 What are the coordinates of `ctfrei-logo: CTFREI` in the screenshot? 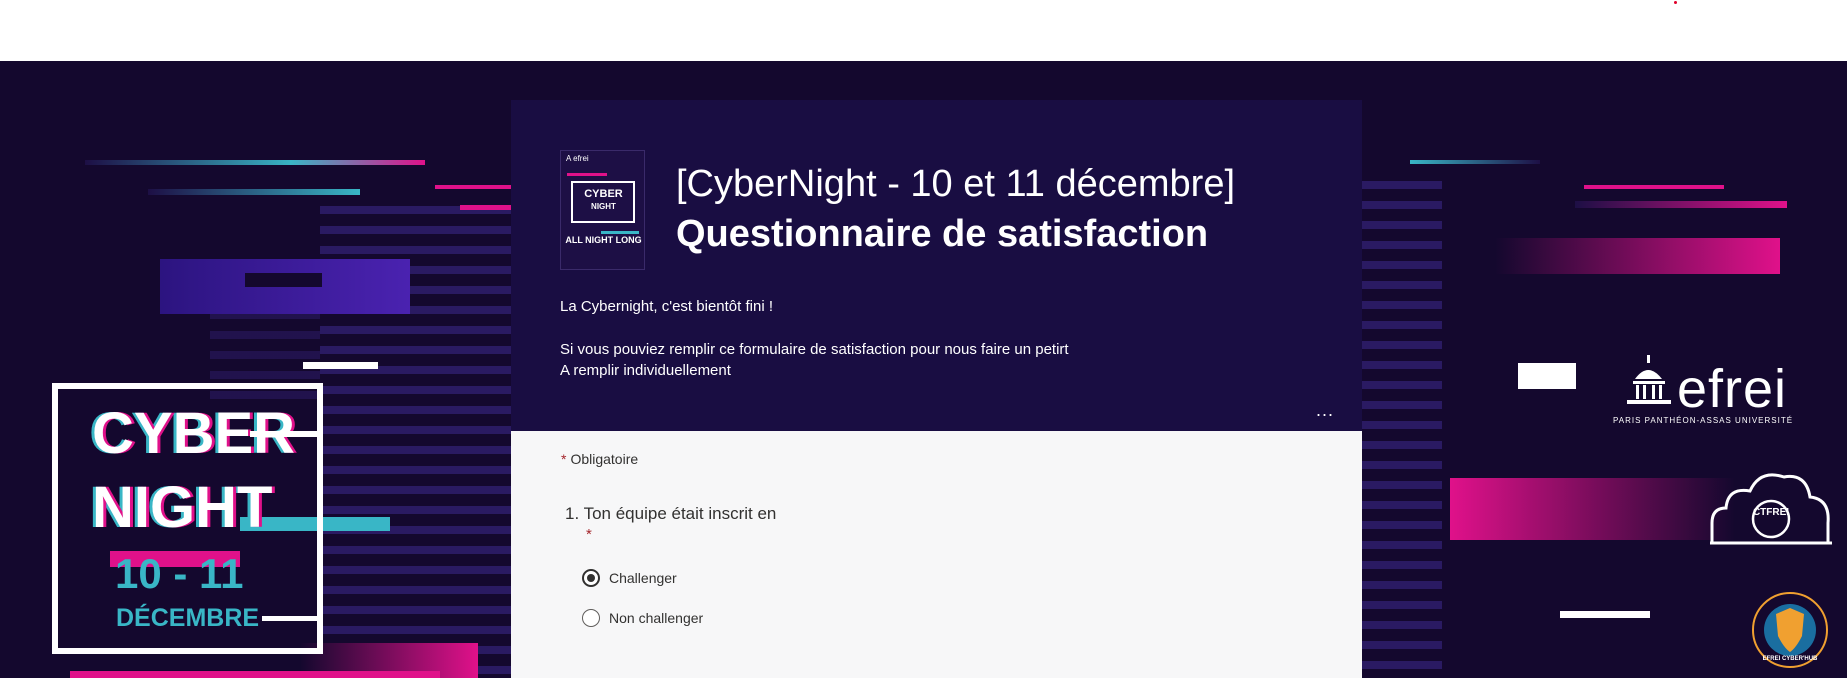 It's located at (1771, 509).